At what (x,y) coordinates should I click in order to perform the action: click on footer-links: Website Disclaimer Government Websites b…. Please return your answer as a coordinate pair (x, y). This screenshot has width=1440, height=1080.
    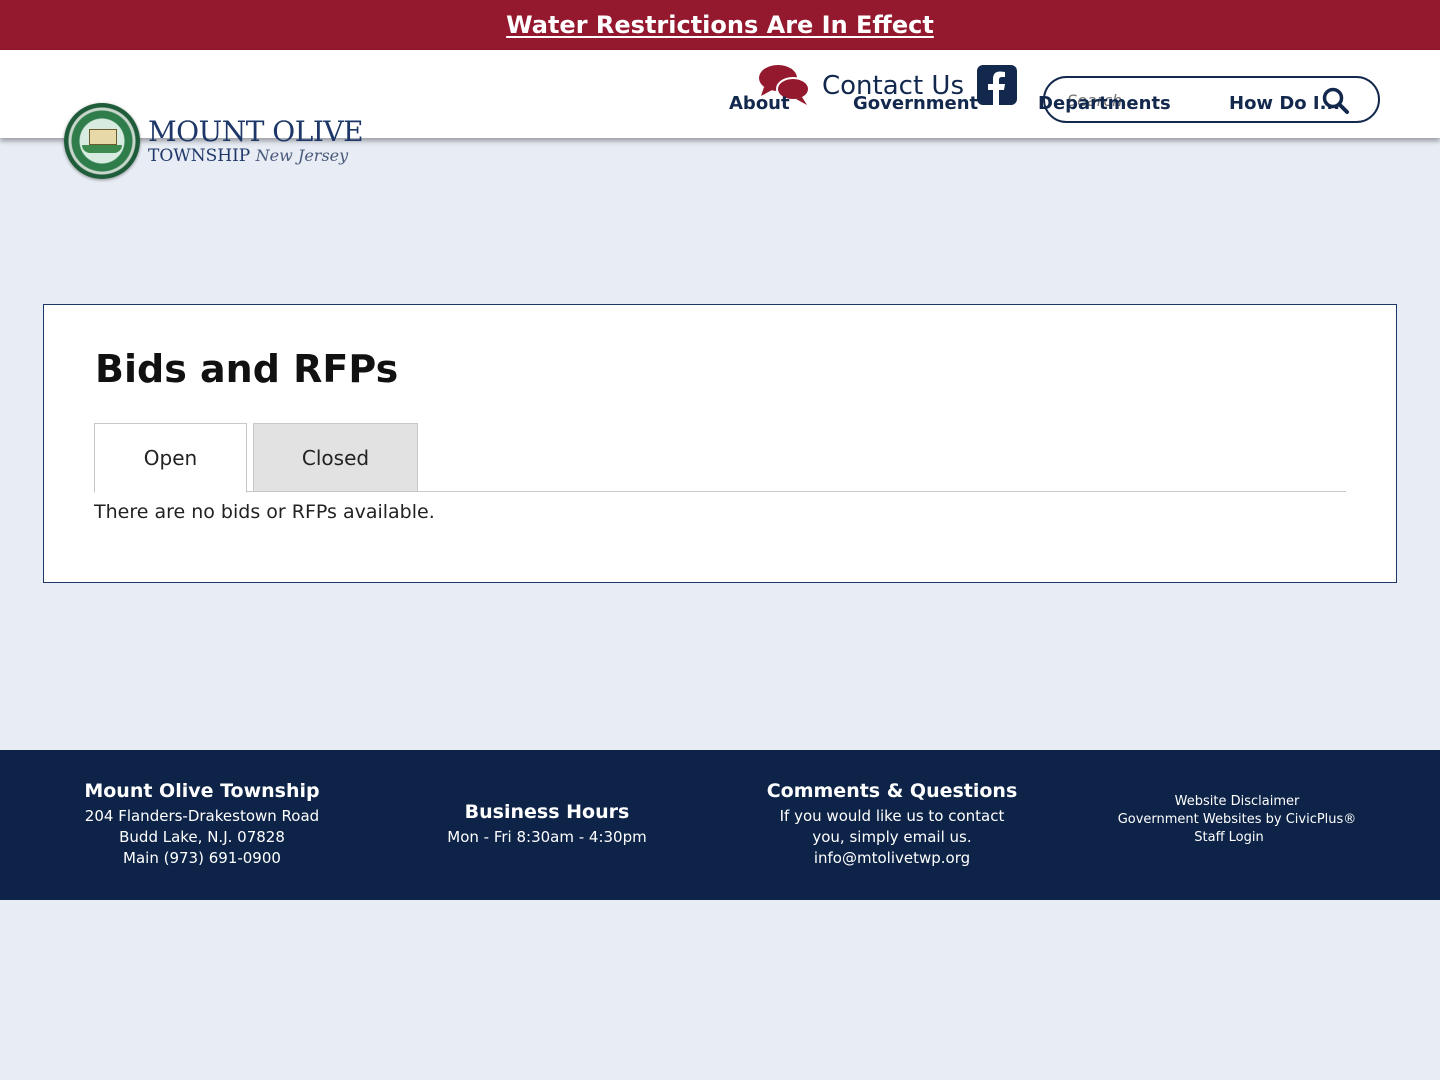
    Looking at the image, I should click on (1237, 820).